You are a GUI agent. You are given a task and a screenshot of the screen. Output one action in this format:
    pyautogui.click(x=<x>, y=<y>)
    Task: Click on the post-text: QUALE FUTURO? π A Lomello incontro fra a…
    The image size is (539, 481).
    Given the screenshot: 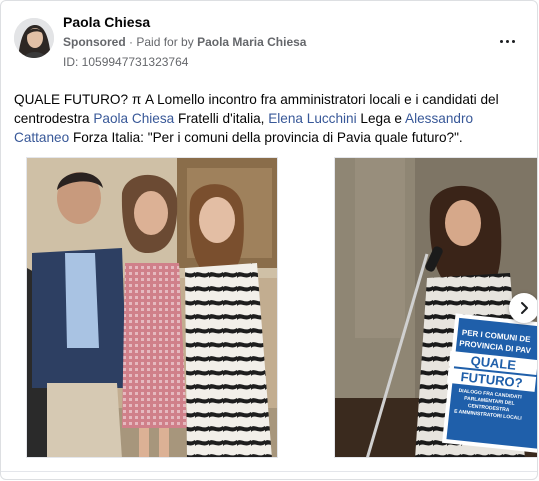 What is the action you would take?
    pyautogui.click(x=269, y=118)
    